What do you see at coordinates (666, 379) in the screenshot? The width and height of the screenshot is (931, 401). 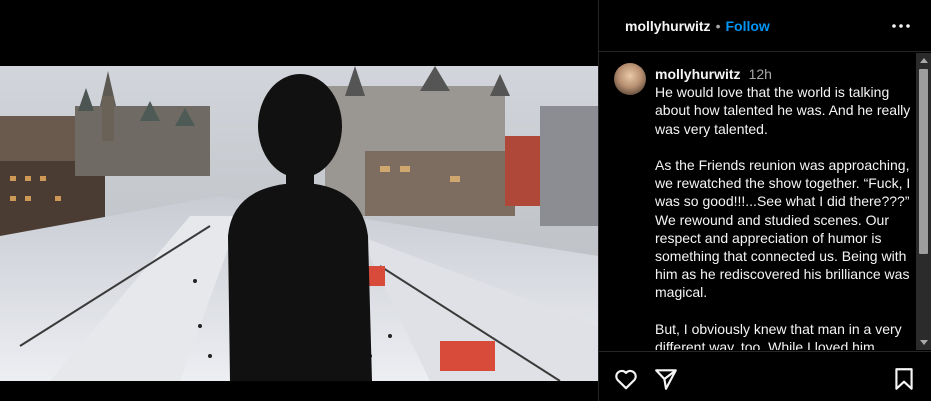 I see `share-icon` at bounding box center [666, 379].